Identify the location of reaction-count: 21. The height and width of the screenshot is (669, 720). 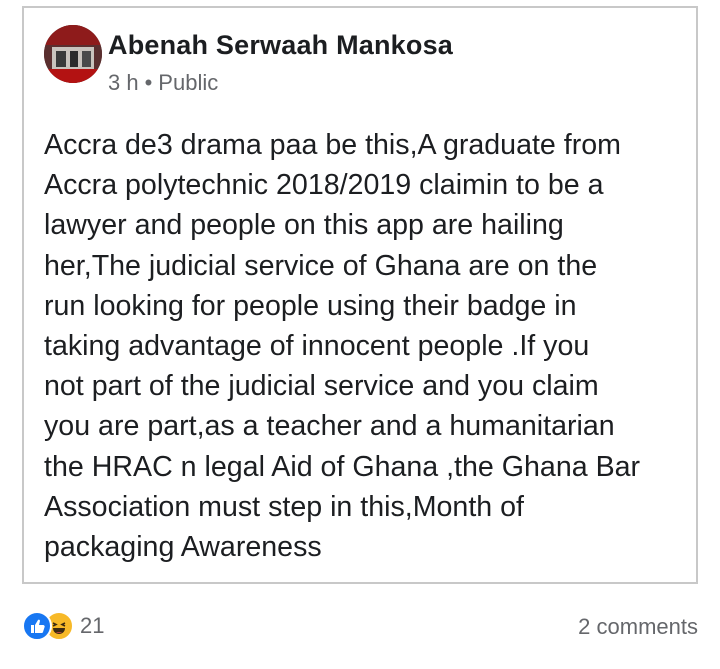
(92, 625).